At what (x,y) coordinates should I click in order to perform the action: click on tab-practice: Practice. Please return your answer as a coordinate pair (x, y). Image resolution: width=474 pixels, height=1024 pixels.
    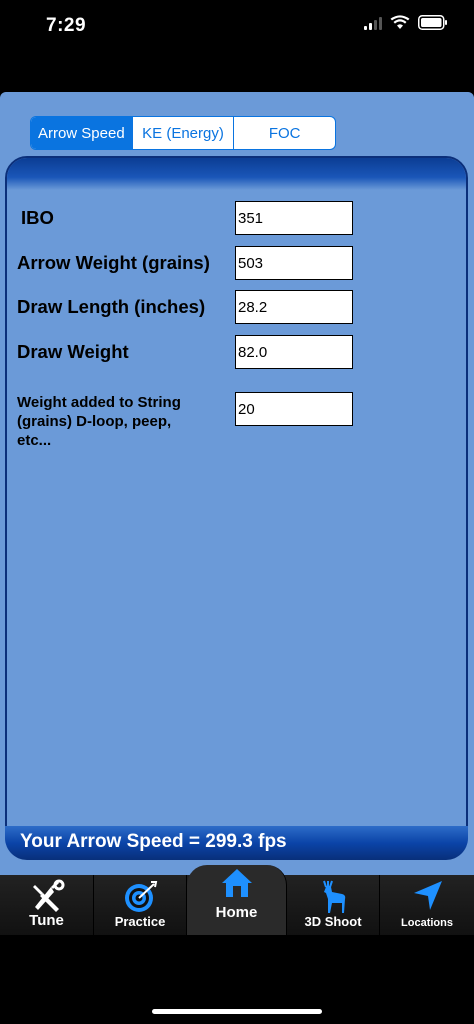
    Looking at the image, I should click on (140, 905).